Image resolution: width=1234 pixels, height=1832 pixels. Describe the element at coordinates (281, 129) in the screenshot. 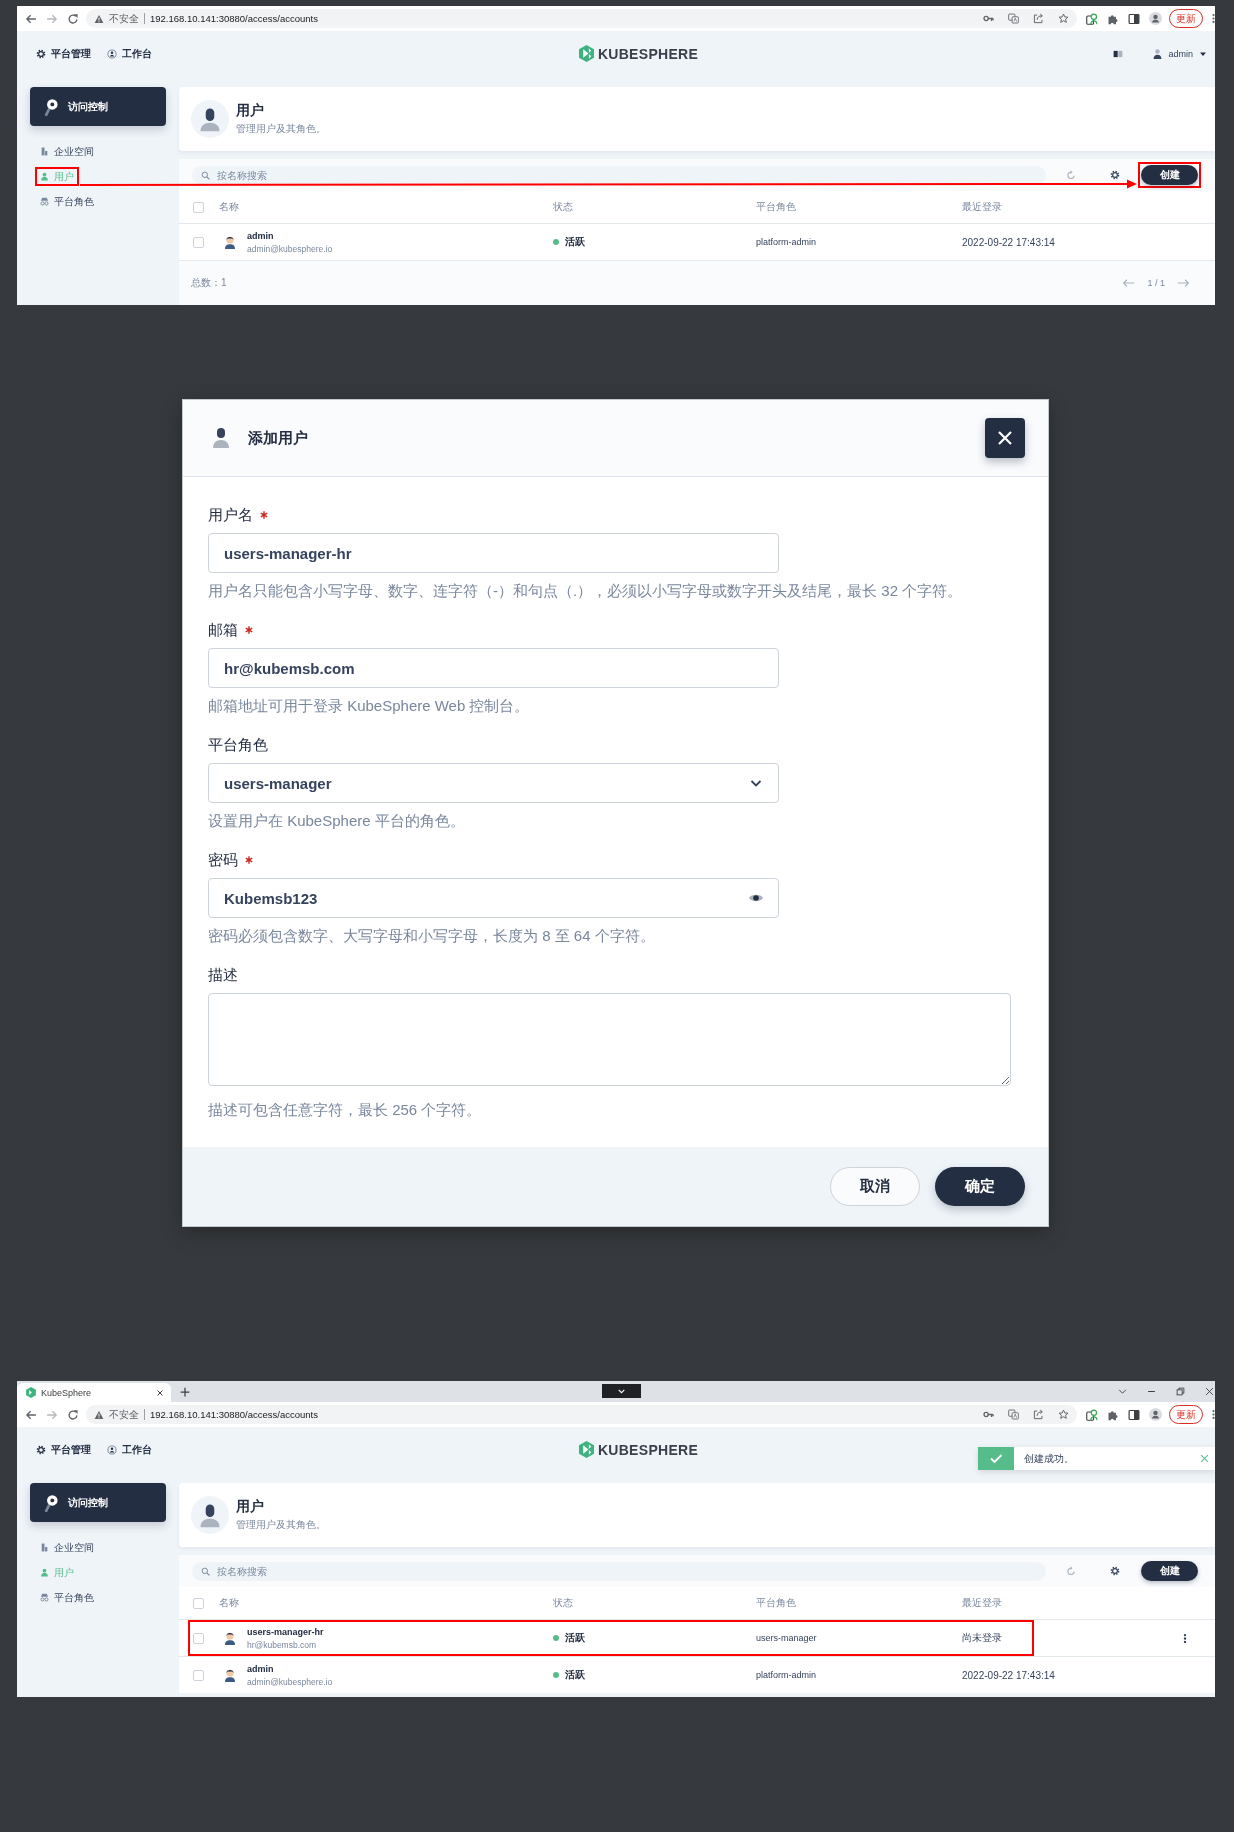

I see `page-description: 管理用户及其角色。` at that location.